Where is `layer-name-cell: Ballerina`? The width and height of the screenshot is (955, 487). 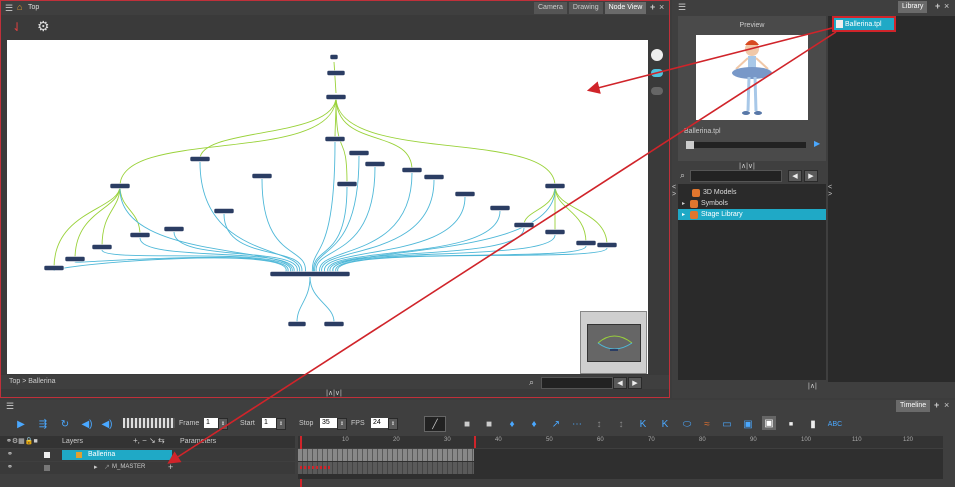
layer-name-cell: Ballerina is located at coordinates (117, 455).